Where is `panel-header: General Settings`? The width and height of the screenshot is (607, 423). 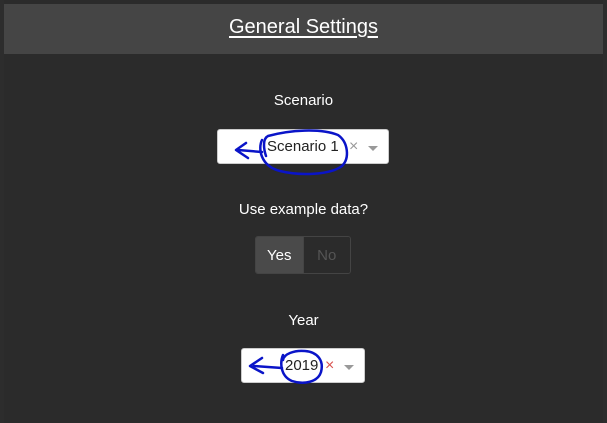
panel-header: General Settings is located at coordinates (303, 29).